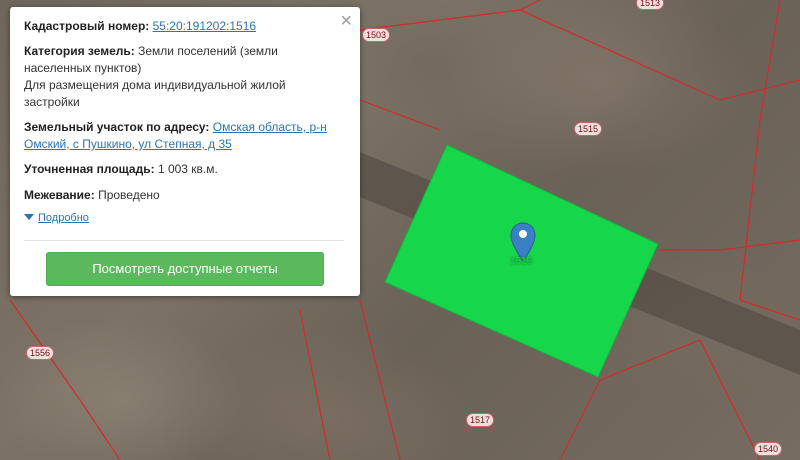  Describe the element at coordinates (129, 195) in the screenshot. I see `survey-value: Проведено` at that location.